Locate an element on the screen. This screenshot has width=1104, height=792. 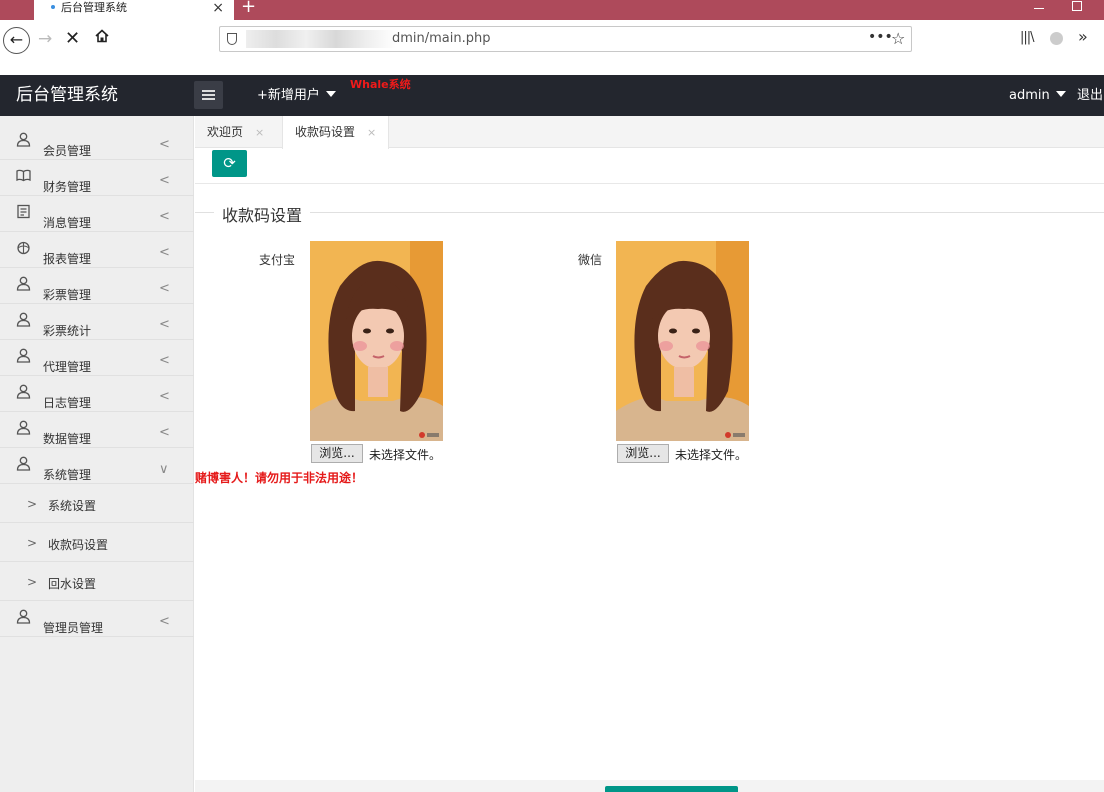
forward-button: → is located at coordinates (45, 39).